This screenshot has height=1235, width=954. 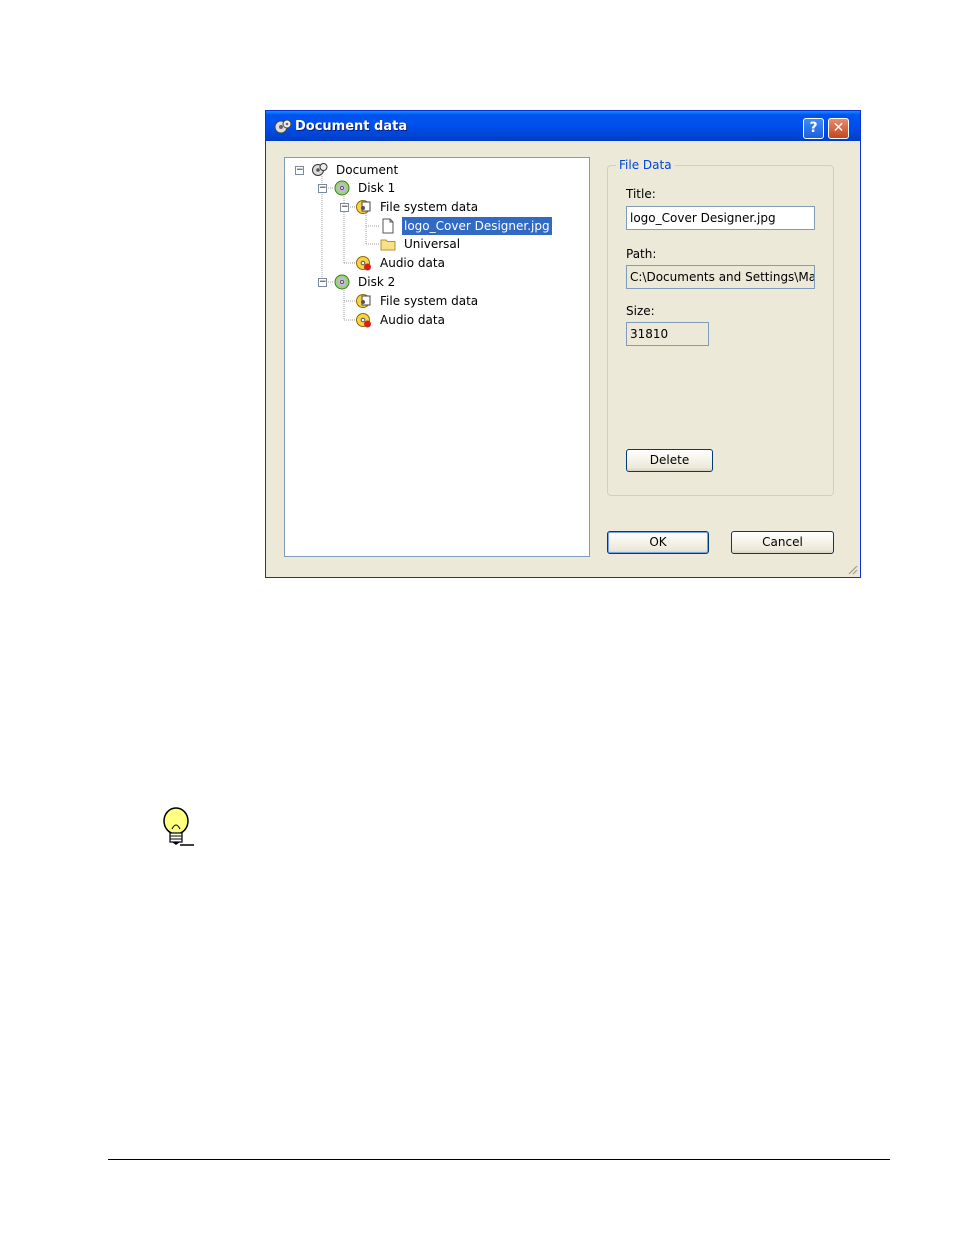 I want to click on close-button: ✕, so click(x=838, y=128).